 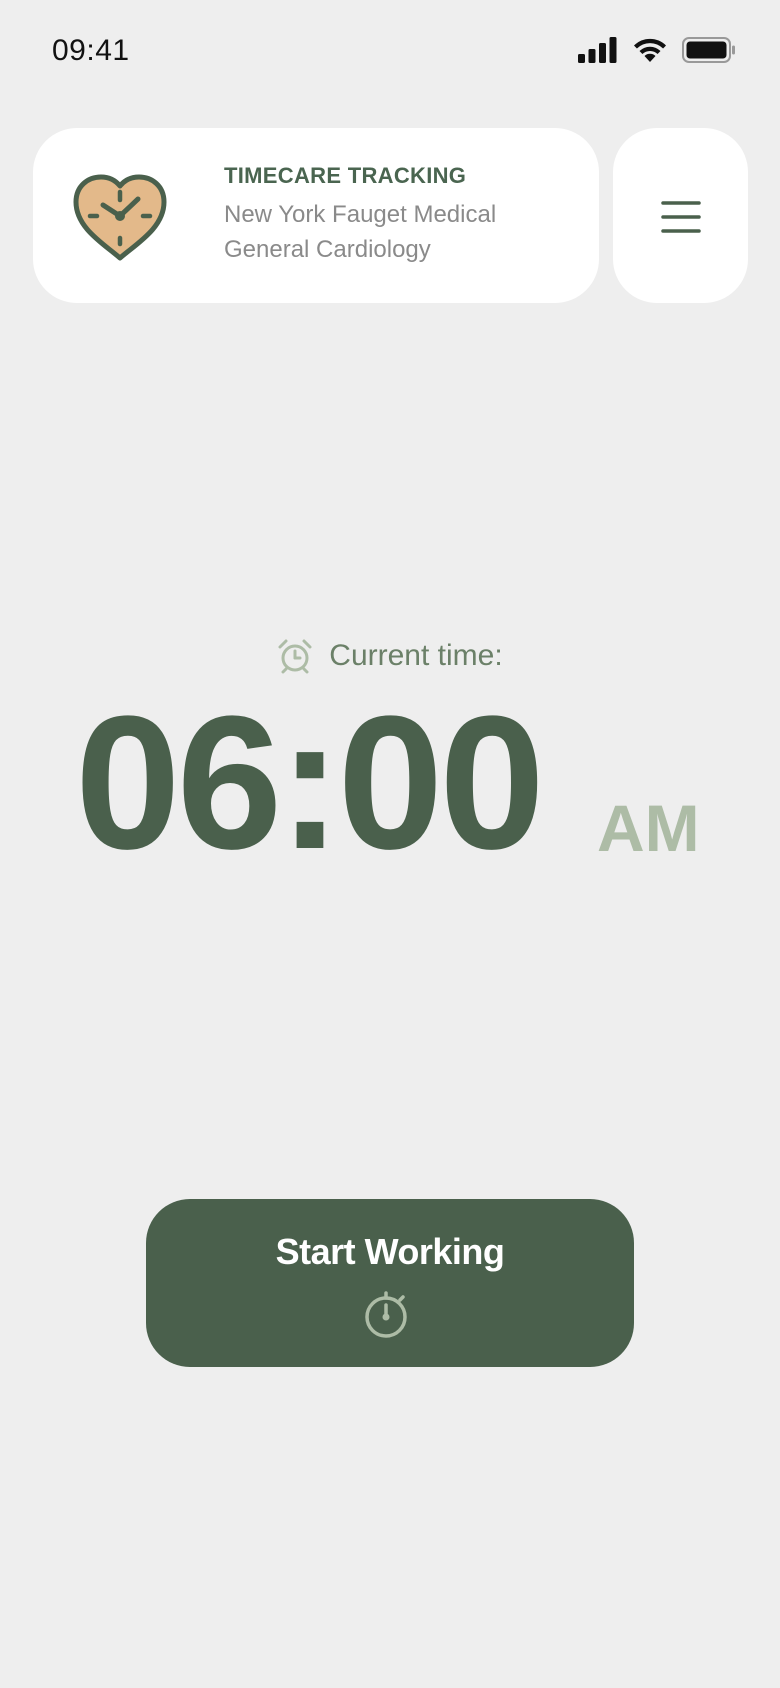 I want to click on start-working-label: Start Working, so click(x=390, y=1251).